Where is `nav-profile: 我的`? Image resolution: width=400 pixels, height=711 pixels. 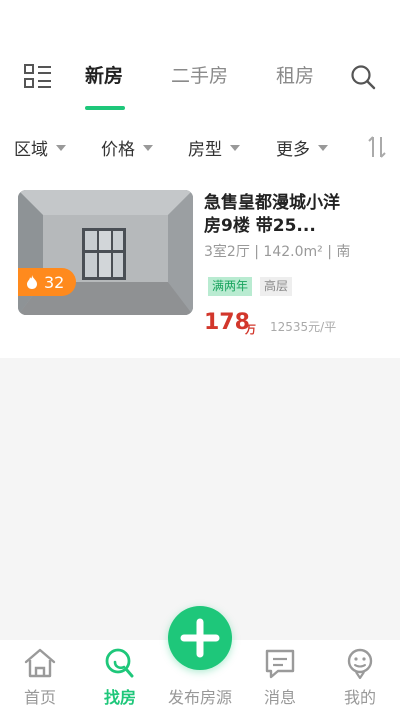 nav-profile: 我的 is located at coordinates (360, 675).